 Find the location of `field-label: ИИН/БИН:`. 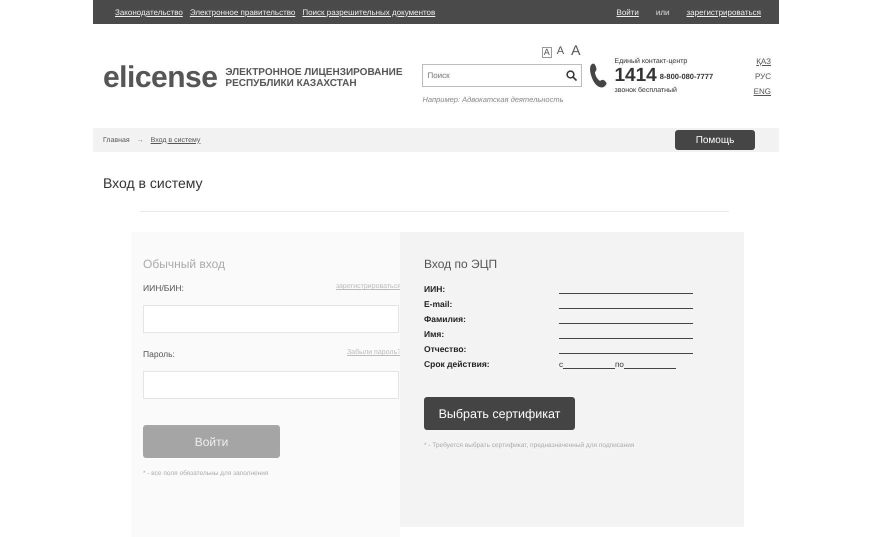

field-label: ИИН/БИН: is located at coordinates (163, 288).